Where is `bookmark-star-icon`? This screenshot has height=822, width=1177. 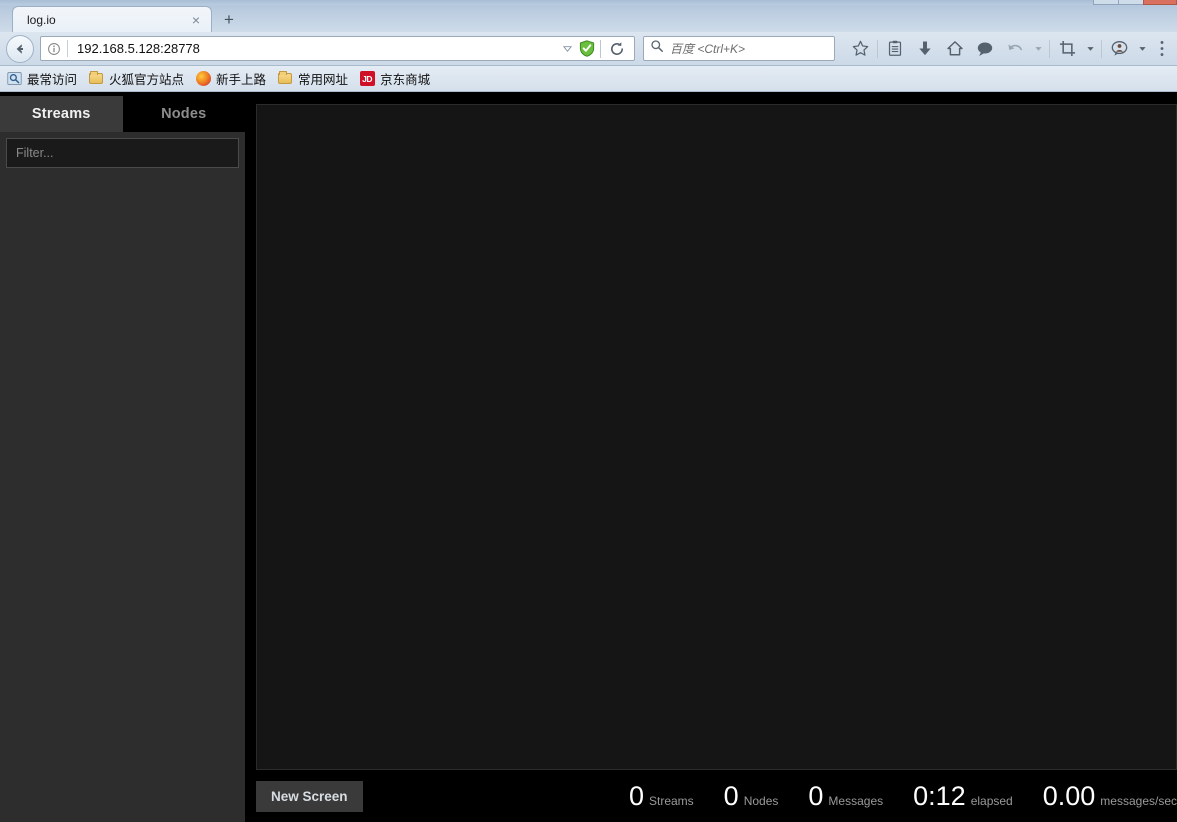
bookmark-star-icon is located at coordinates (860, 49).